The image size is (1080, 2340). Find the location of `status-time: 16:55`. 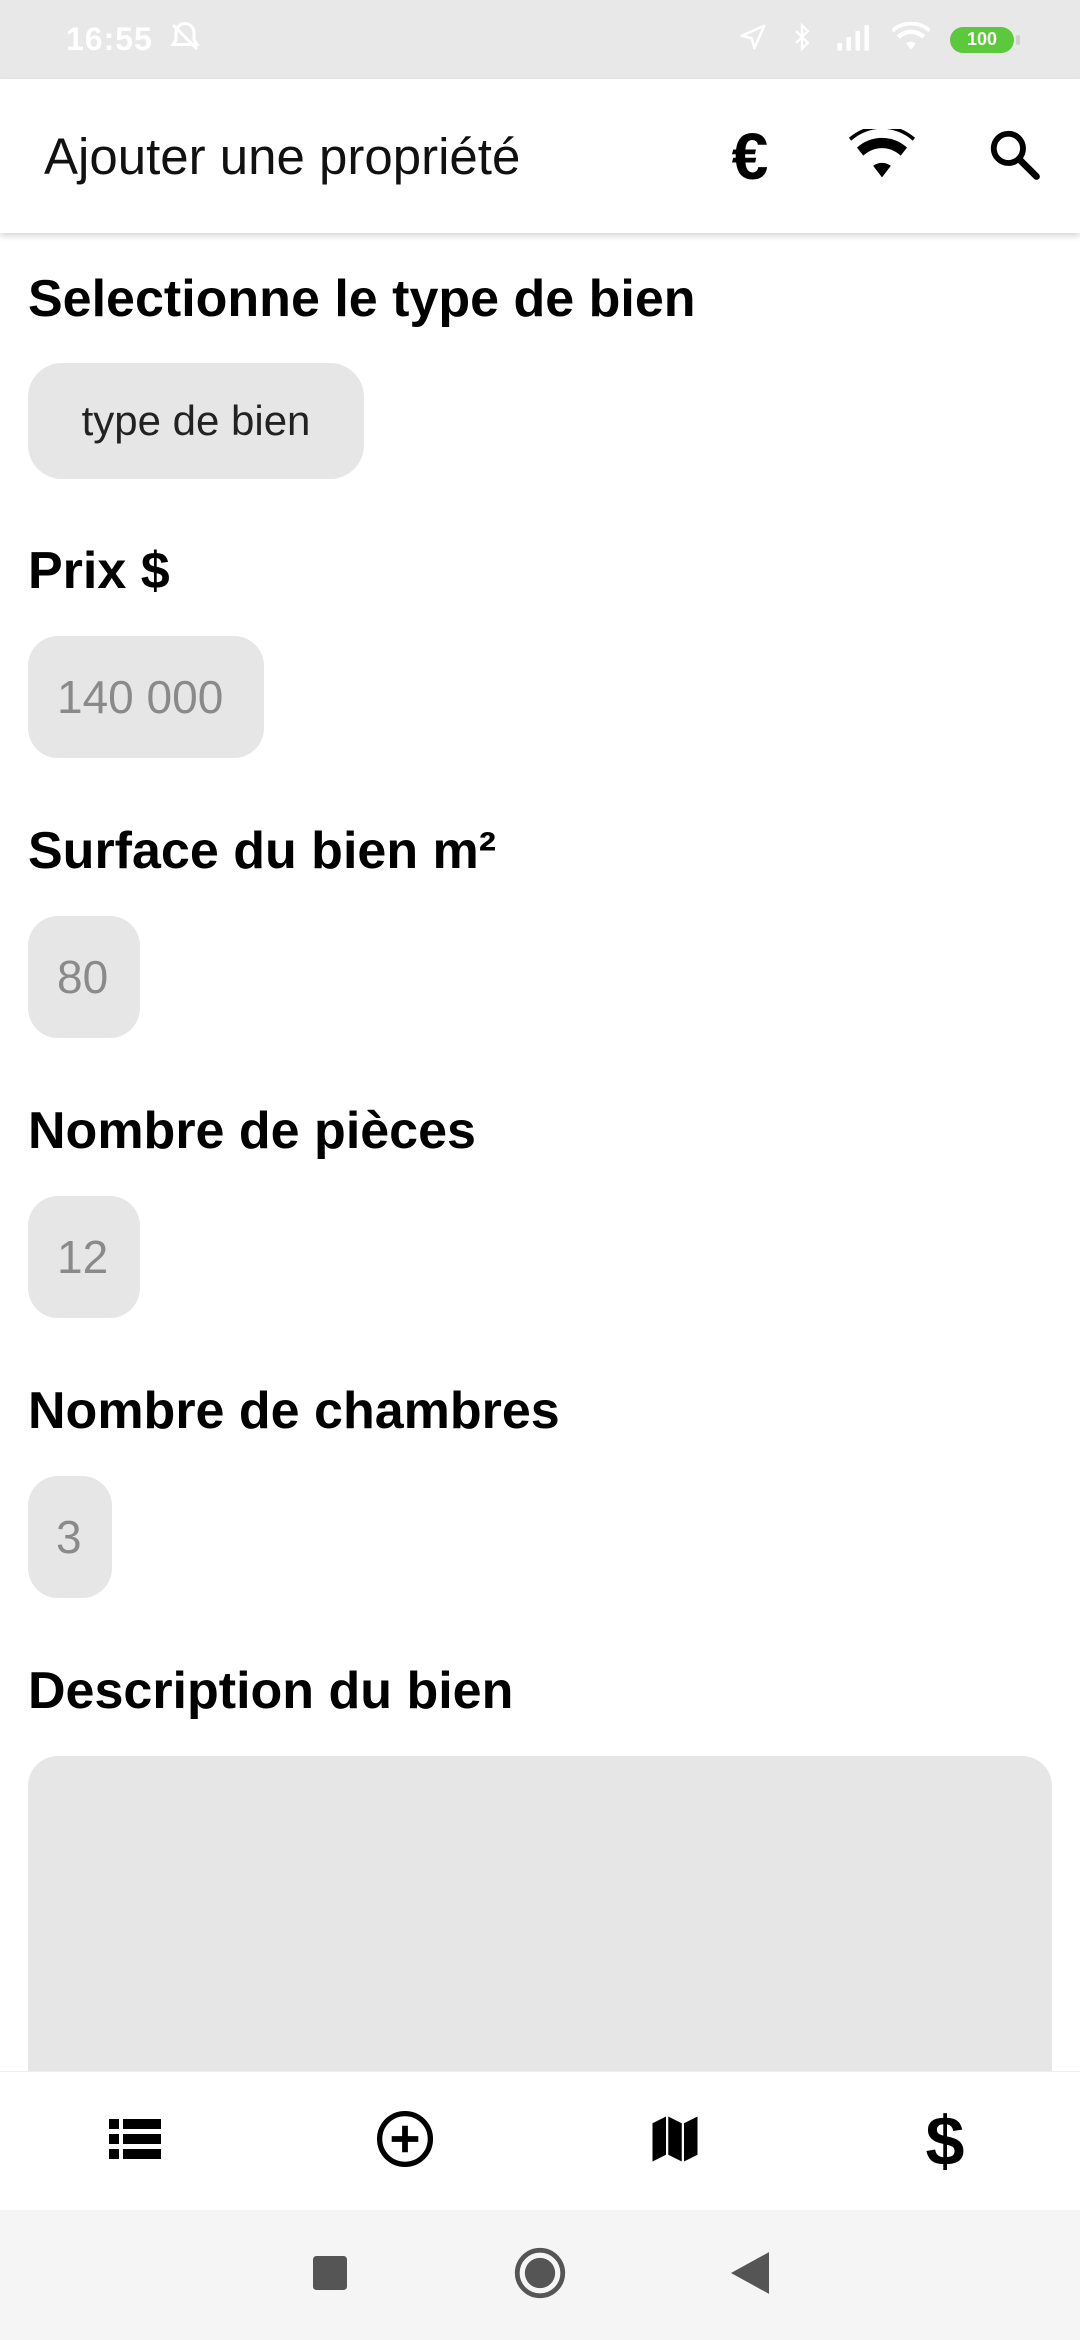

status-time: 16:55 is located at coordinates (109, 39).